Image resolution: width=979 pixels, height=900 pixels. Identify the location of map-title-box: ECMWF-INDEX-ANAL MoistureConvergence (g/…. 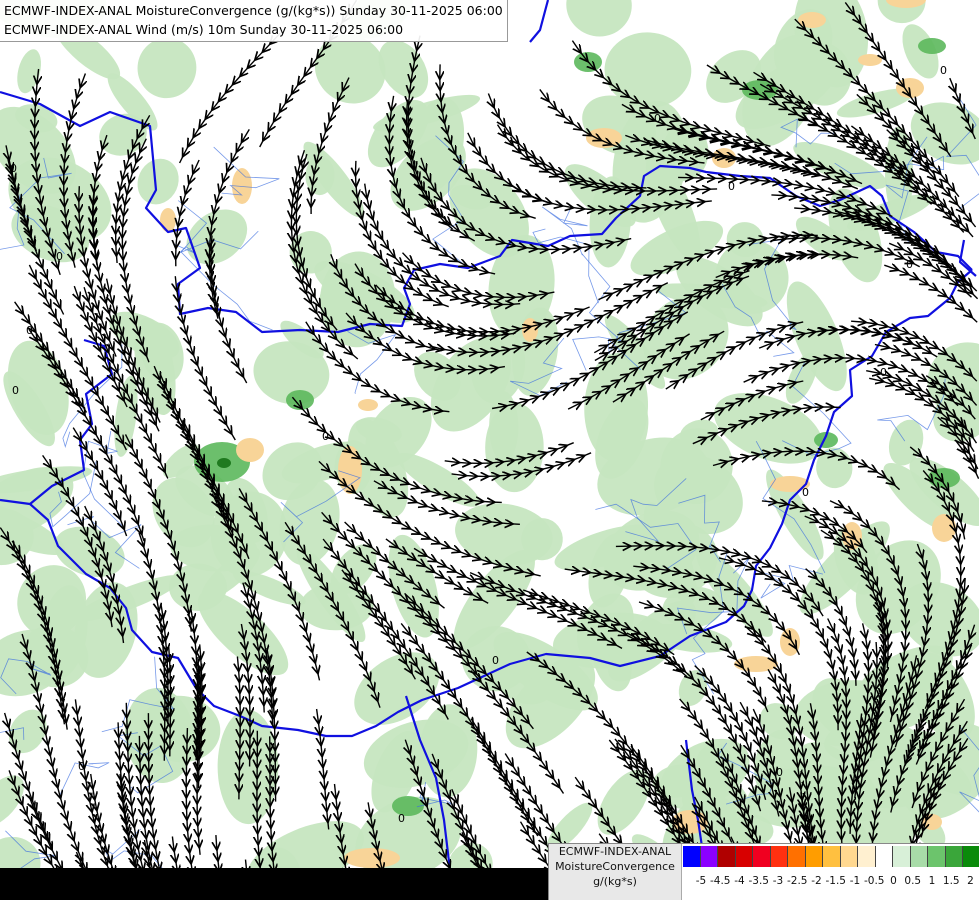
(254, 21).